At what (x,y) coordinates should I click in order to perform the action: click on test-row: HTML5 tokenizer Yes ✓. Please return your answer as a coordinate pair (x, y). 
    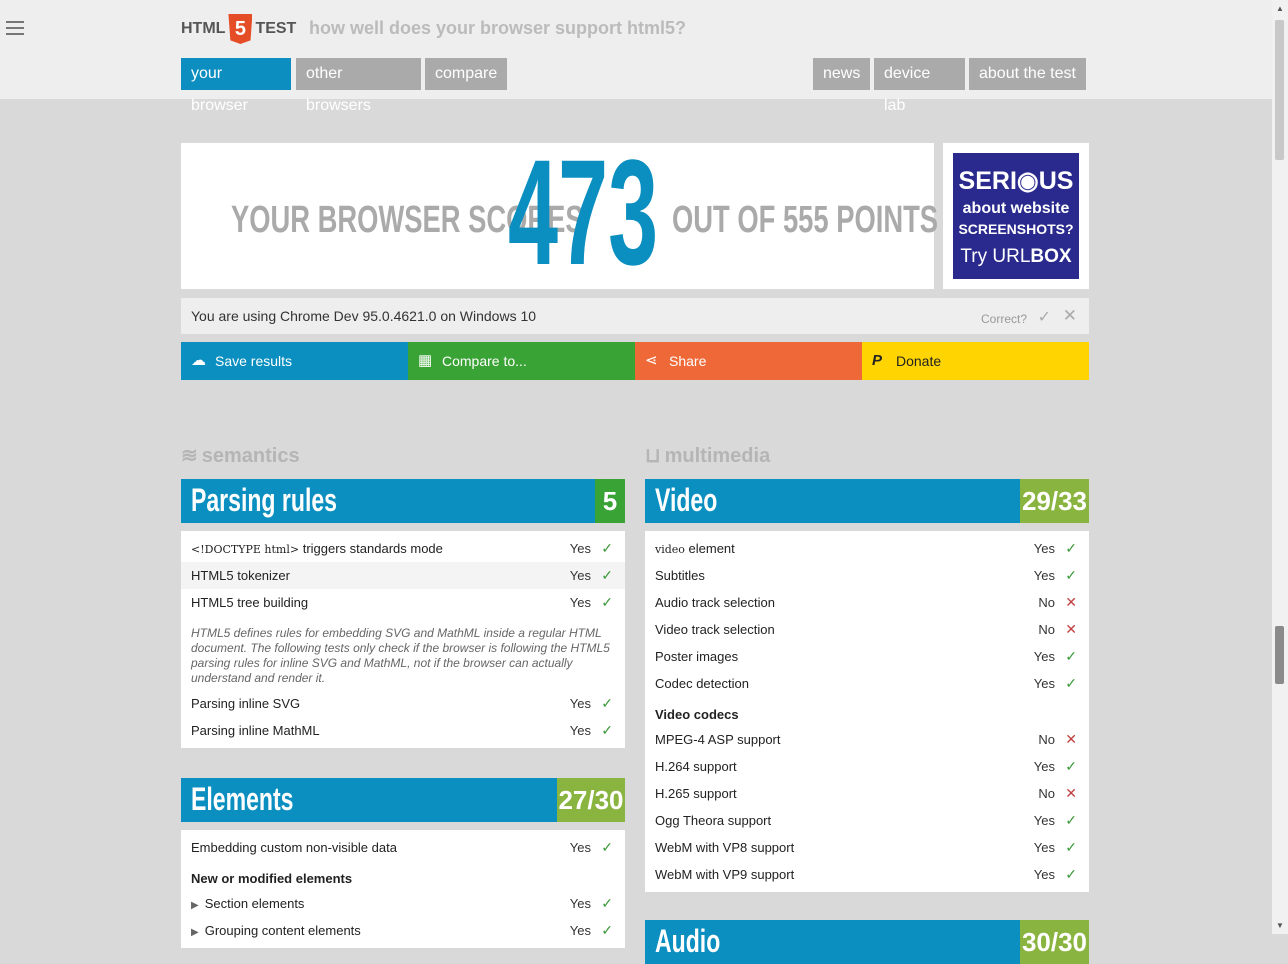
    Looking at the image, I should click on (403, 575).